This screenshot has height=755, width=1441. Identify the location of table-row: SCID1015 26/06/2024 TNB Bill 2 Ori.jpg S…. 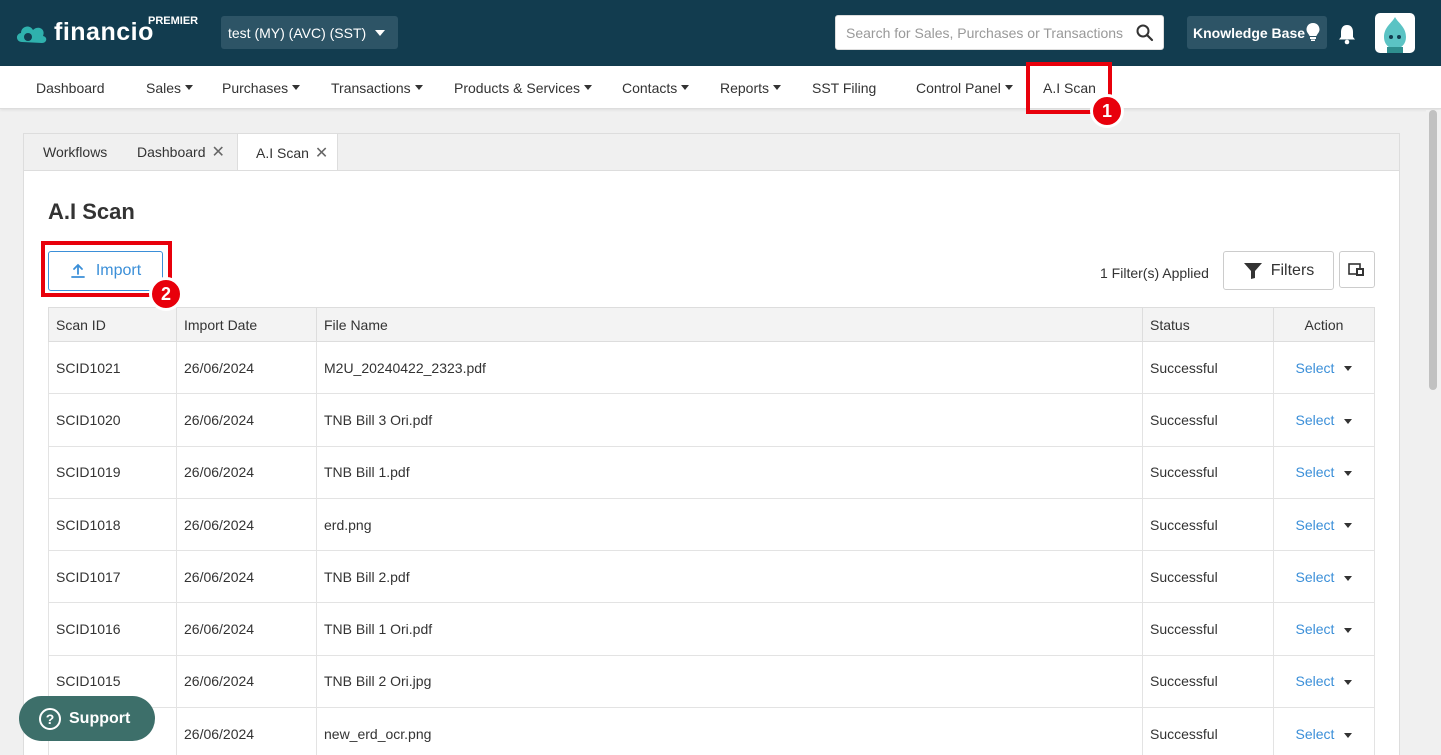
(711, 681).